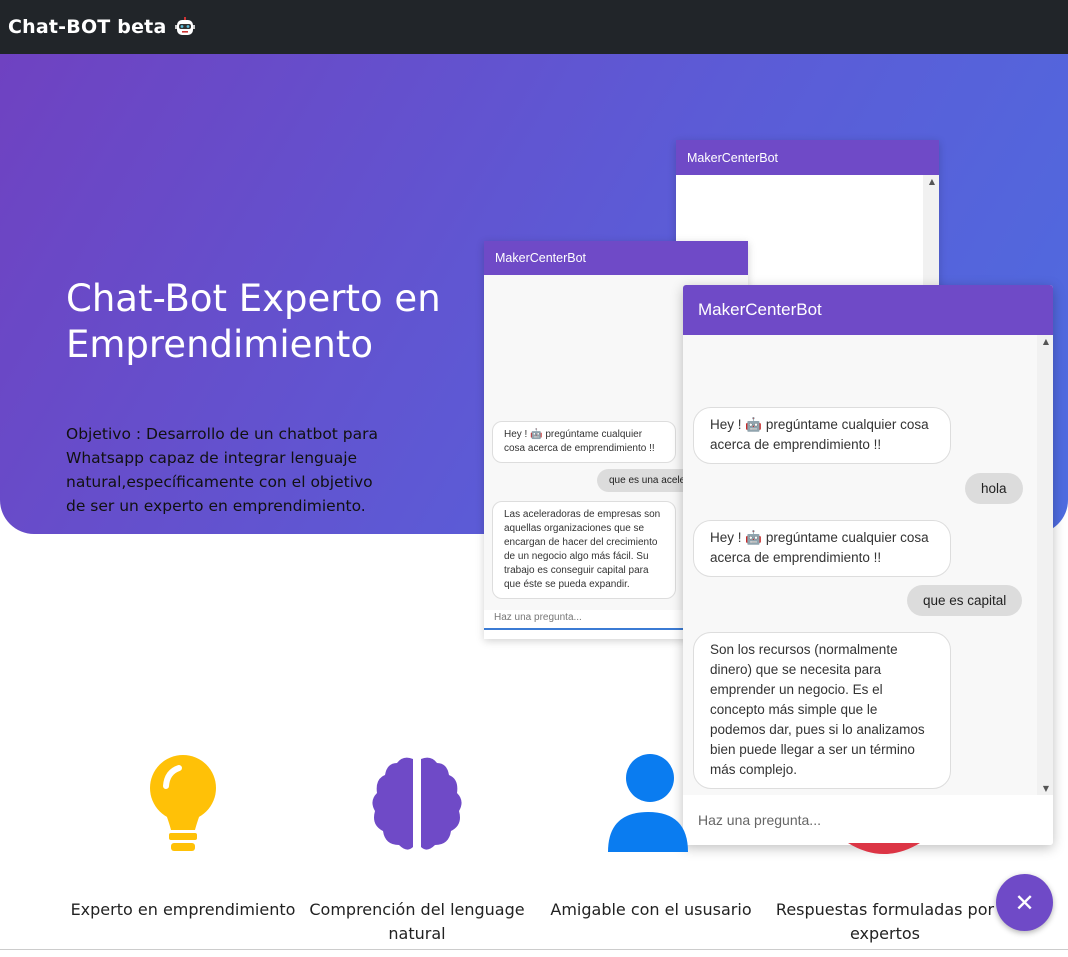 The height and width of the screenshot is (957, 1068). I want to click on brand-title: Chat-BOT beta, so click(87, 27).